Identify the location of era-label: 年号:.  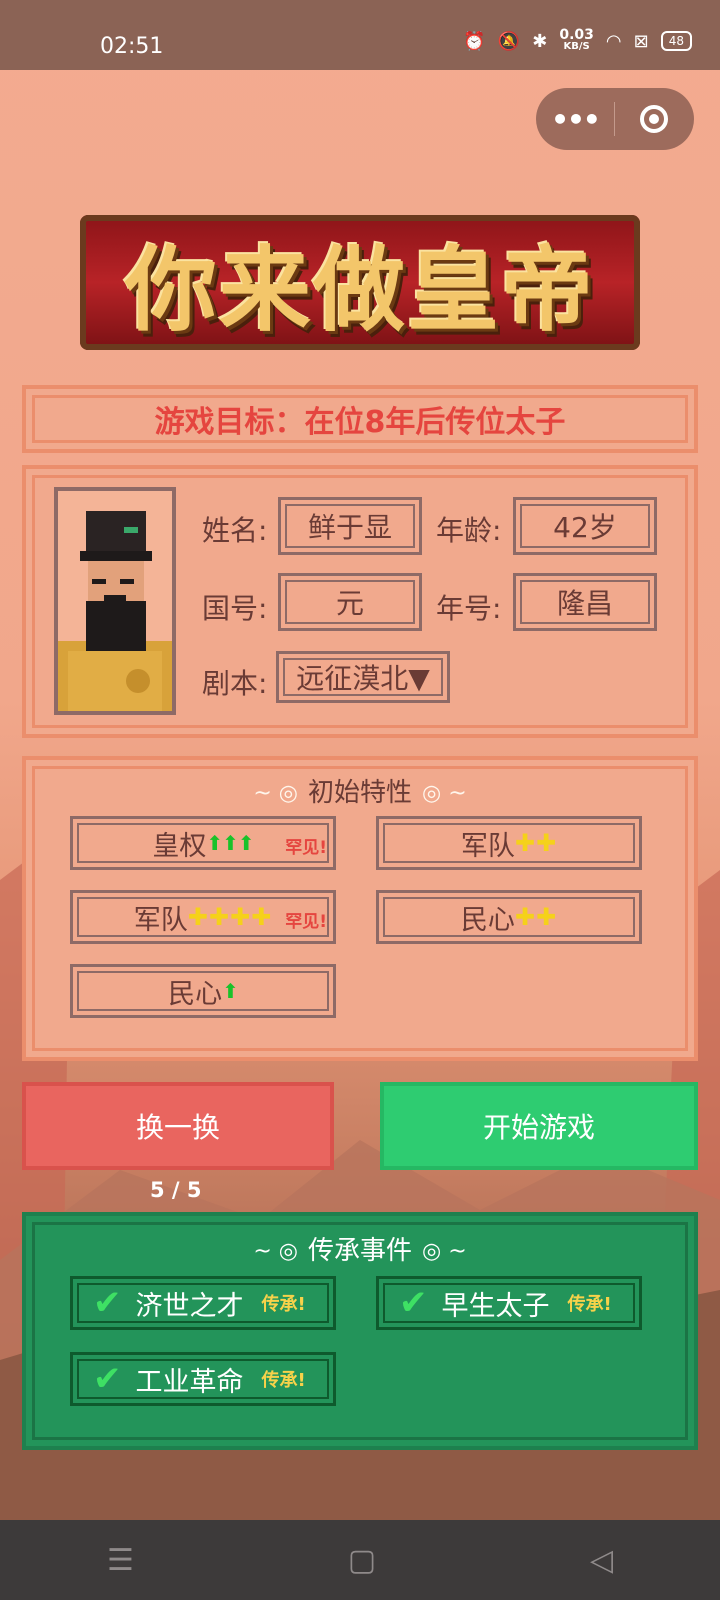
(469, 608).